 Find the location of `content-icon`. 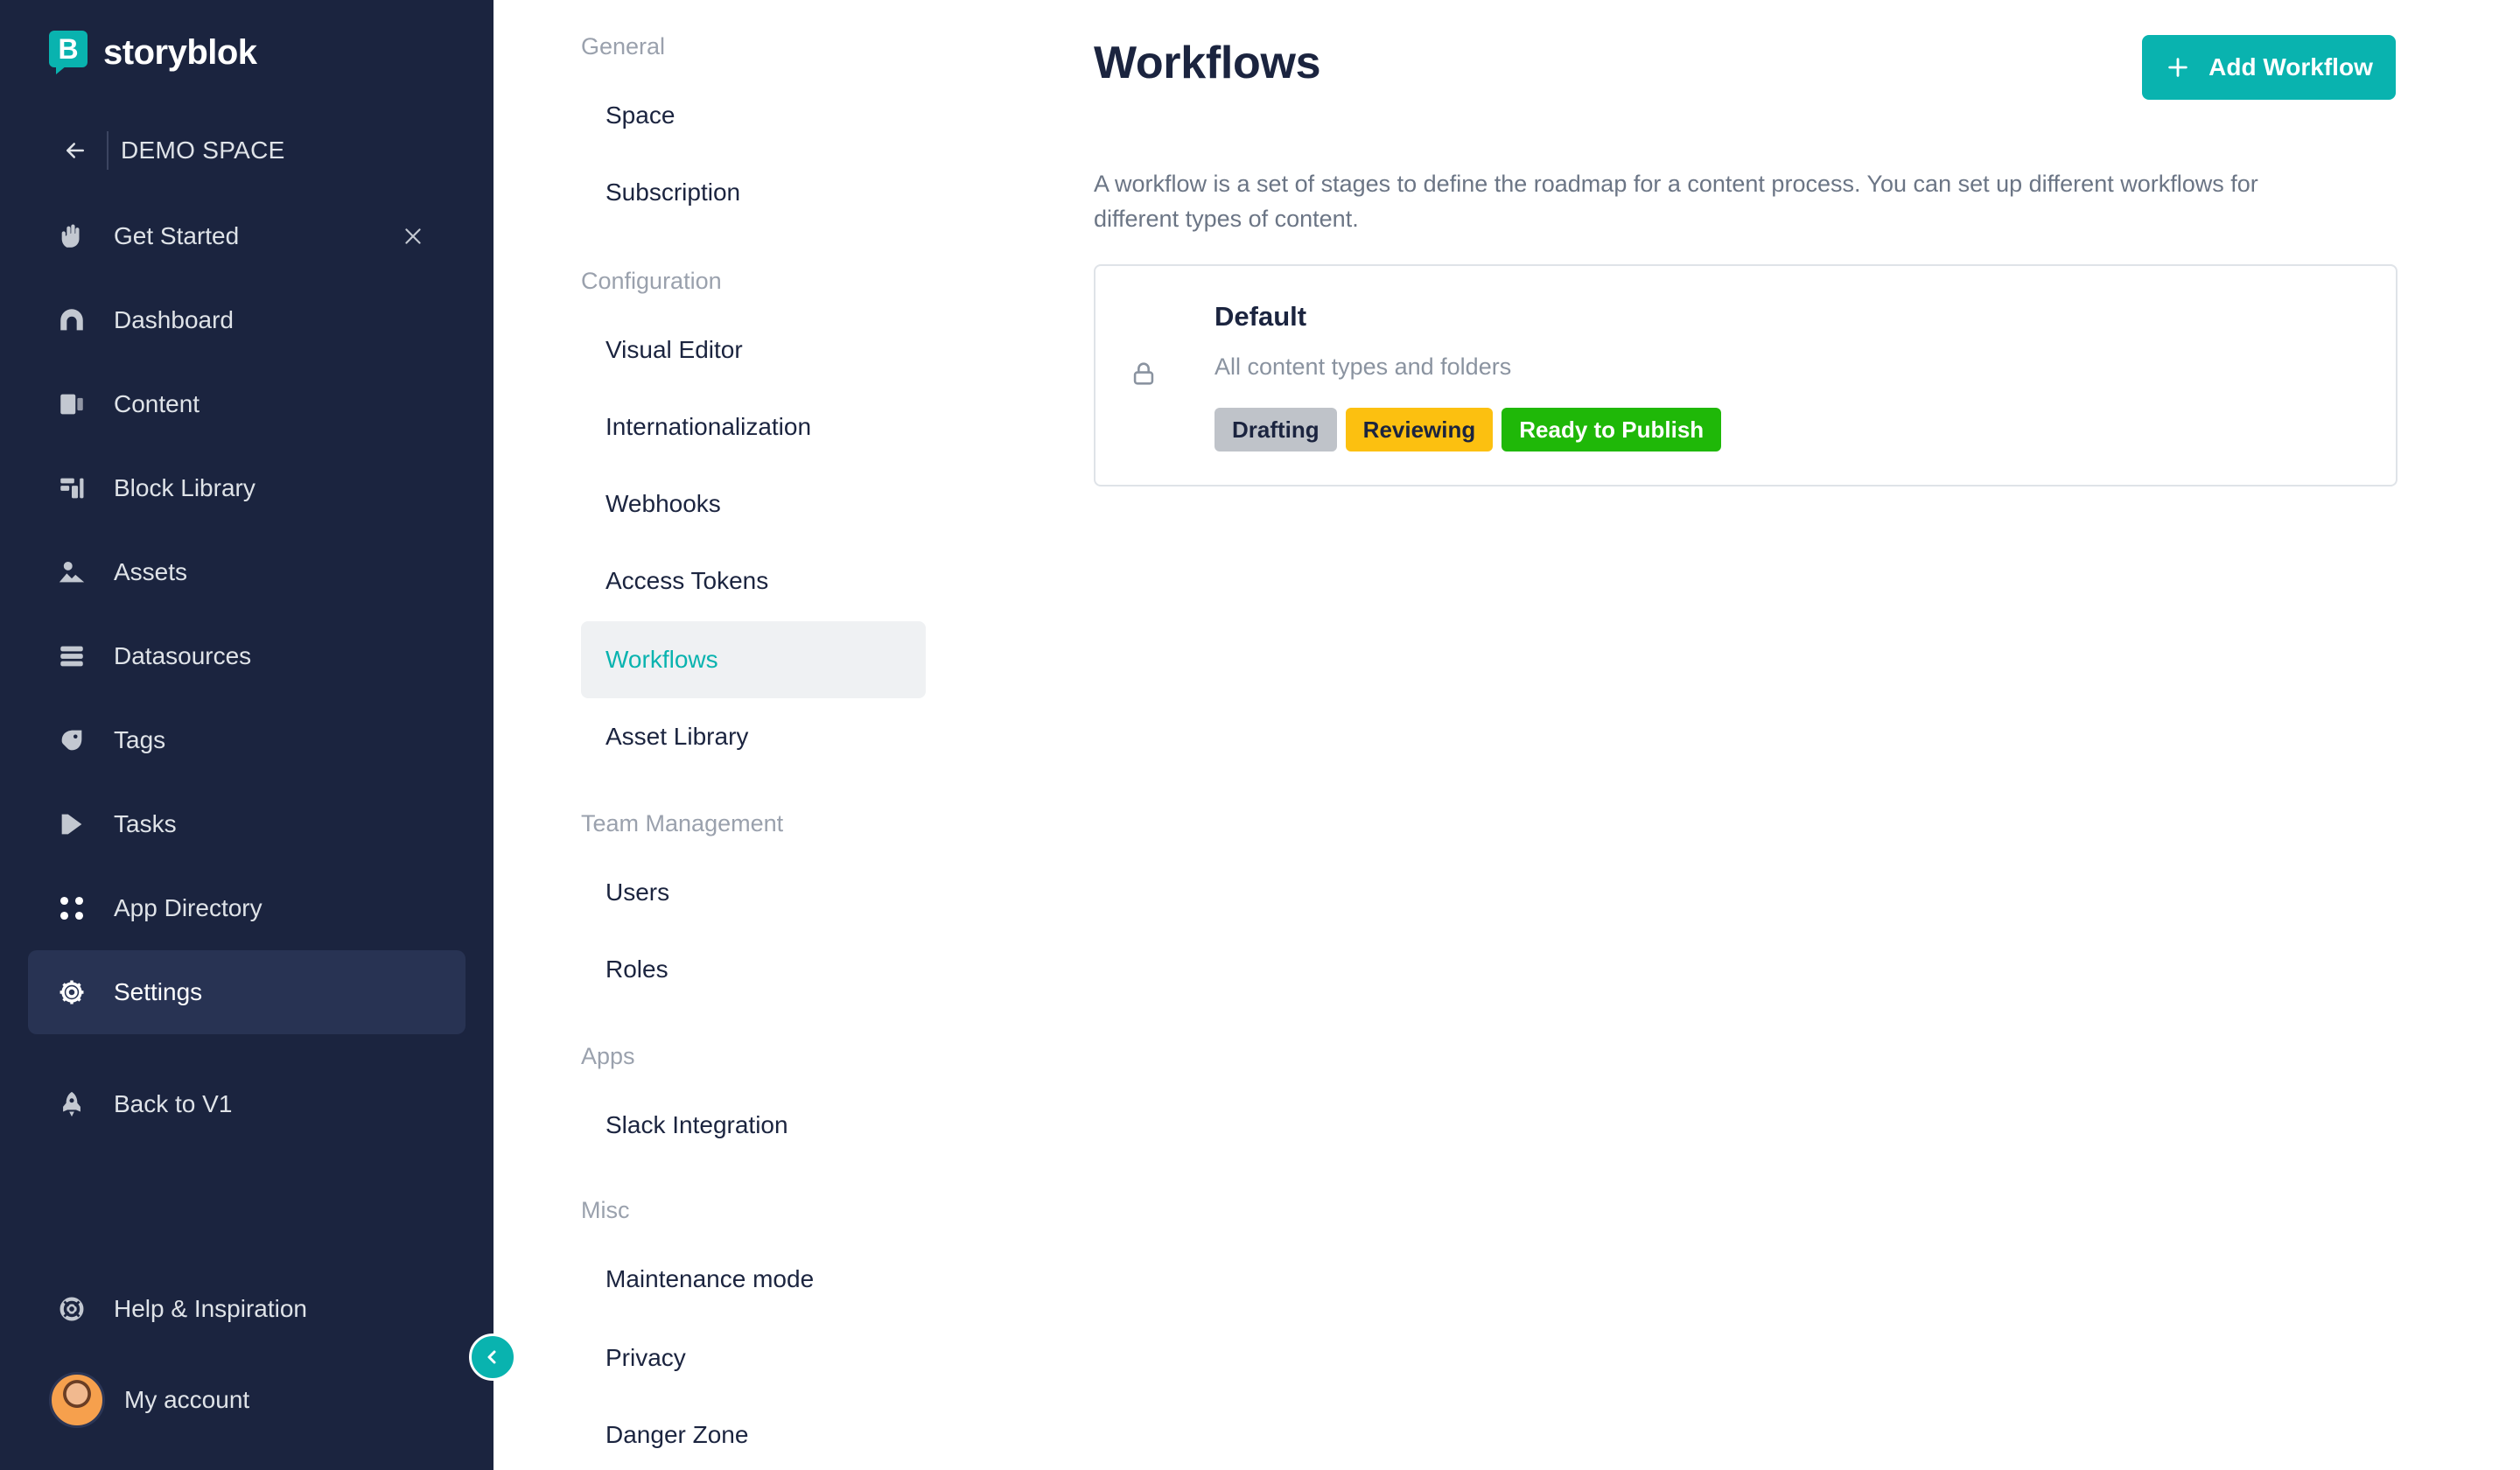

content-icon is located at coordinates (71, 404).